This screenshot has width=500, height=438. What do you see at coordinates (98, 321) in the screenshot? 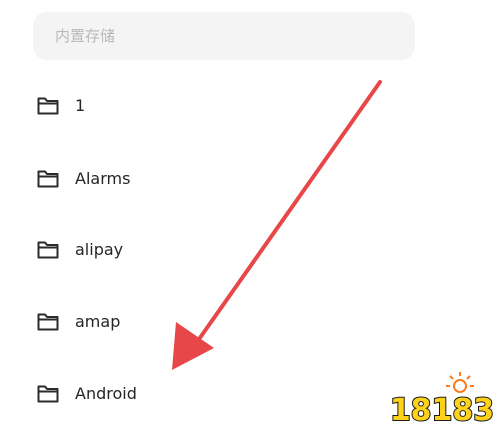
I see `folder-name: amap` at bounding box center [98, 321].